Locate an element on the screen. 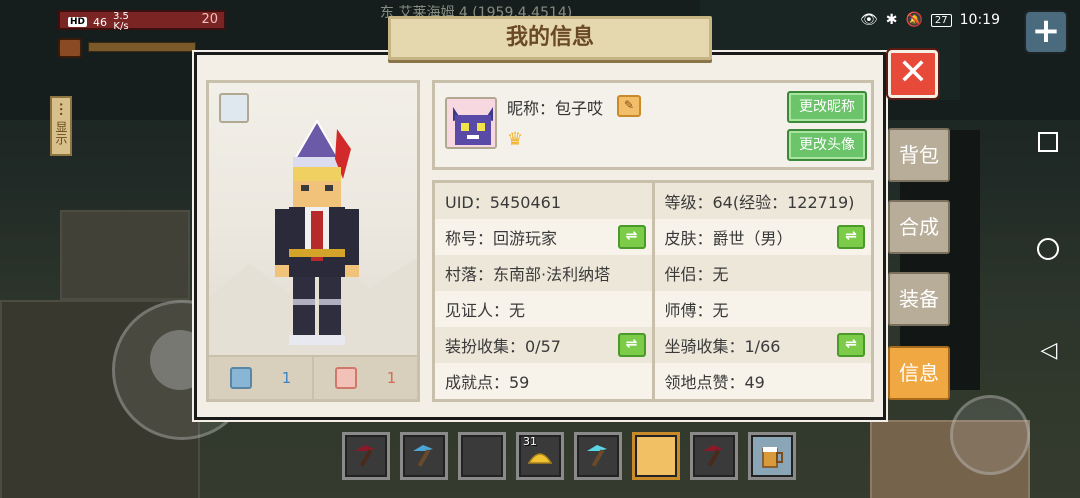 The image size is (1080, 498). village-row: 村落：东南部·法利纳塔 is located at coordinates (528, 274).